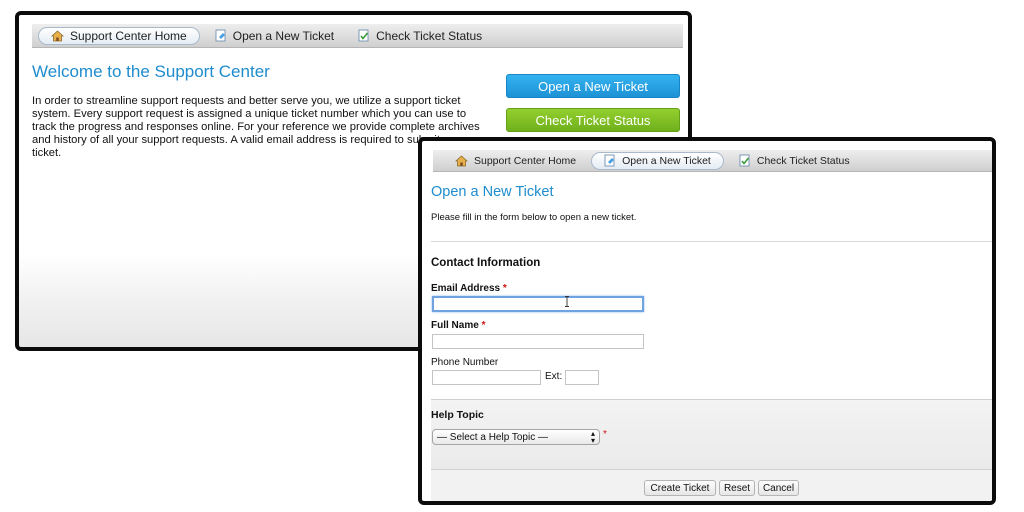 The image size is (1024, 512). I want to click on open-new-ticket-button: Open a New Ticket, so click(593, 86).